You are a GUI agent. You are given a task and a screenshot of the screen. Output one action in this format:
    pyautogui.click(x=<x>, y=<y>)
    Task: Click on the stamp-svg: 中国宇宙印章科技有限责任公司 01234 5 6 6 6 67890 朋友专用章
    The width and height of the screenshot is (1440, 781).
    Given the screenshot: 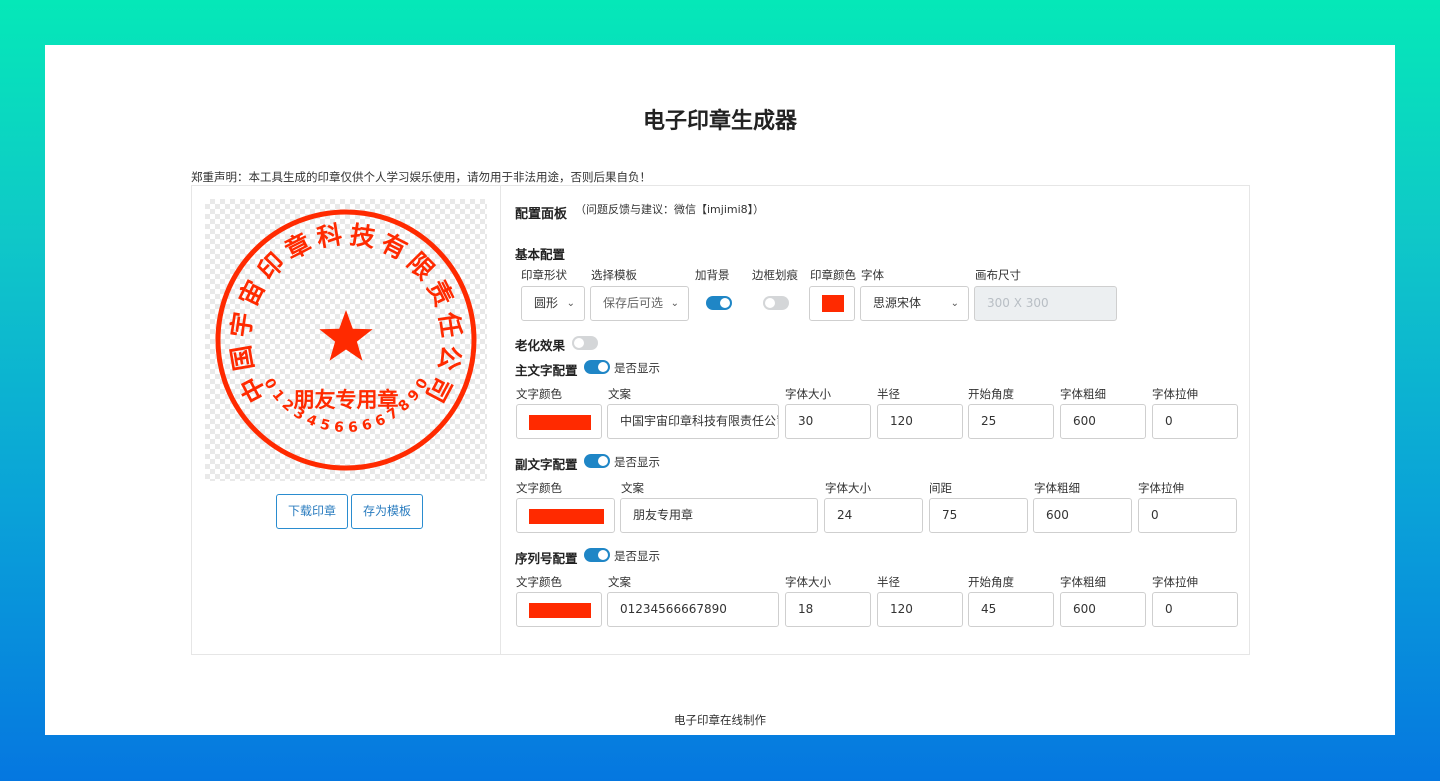 What is the action you would take?
    pyautogui.click(x=346, y=340)
    